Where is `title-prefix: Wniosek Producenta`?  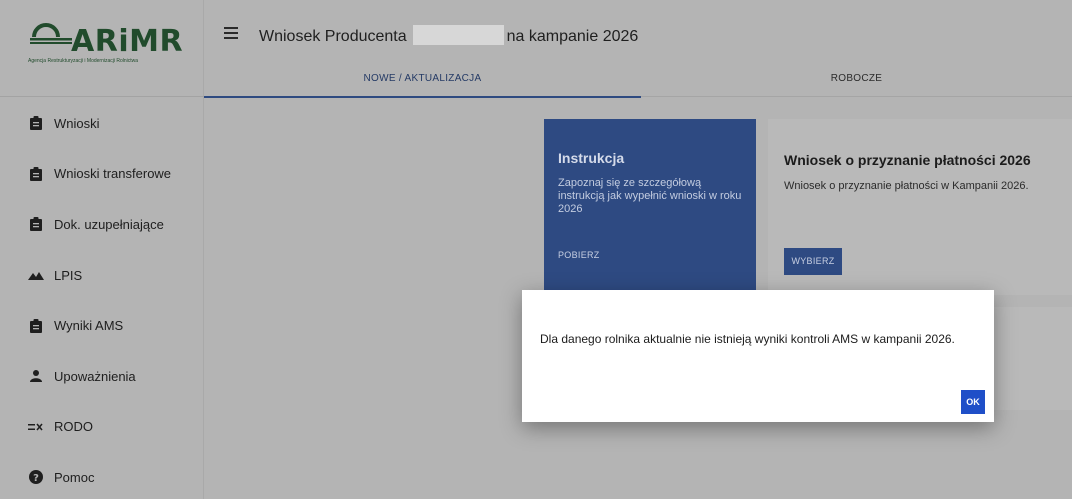 title-prefix: Wniosek Producenta is located at coordinates (333, 36).